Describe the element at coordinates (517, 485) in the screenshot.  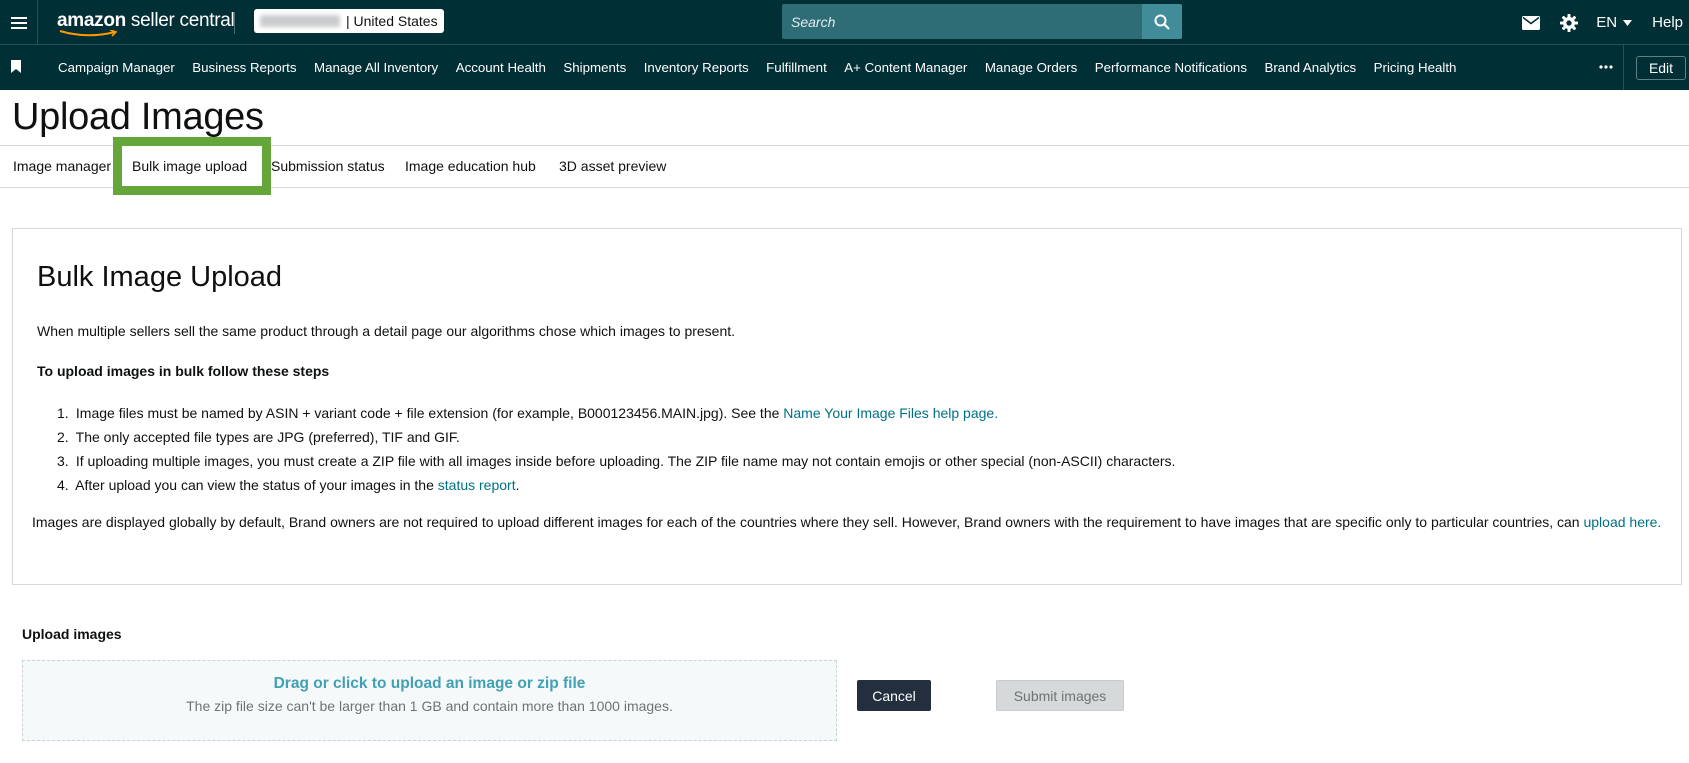
I see `step-text-suffix: .` at that location.